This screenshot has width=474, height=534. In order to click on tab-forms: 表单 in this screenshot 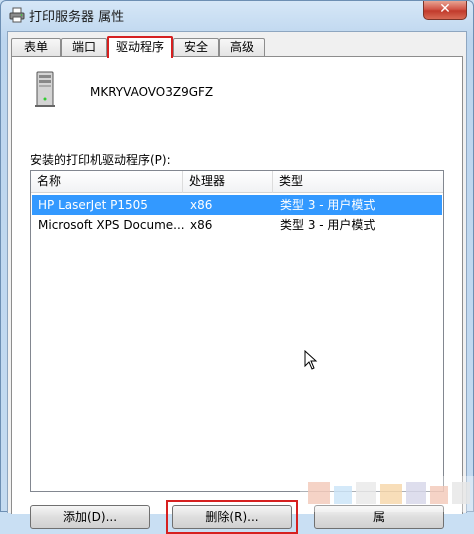, I will do `click(36, 47)`.